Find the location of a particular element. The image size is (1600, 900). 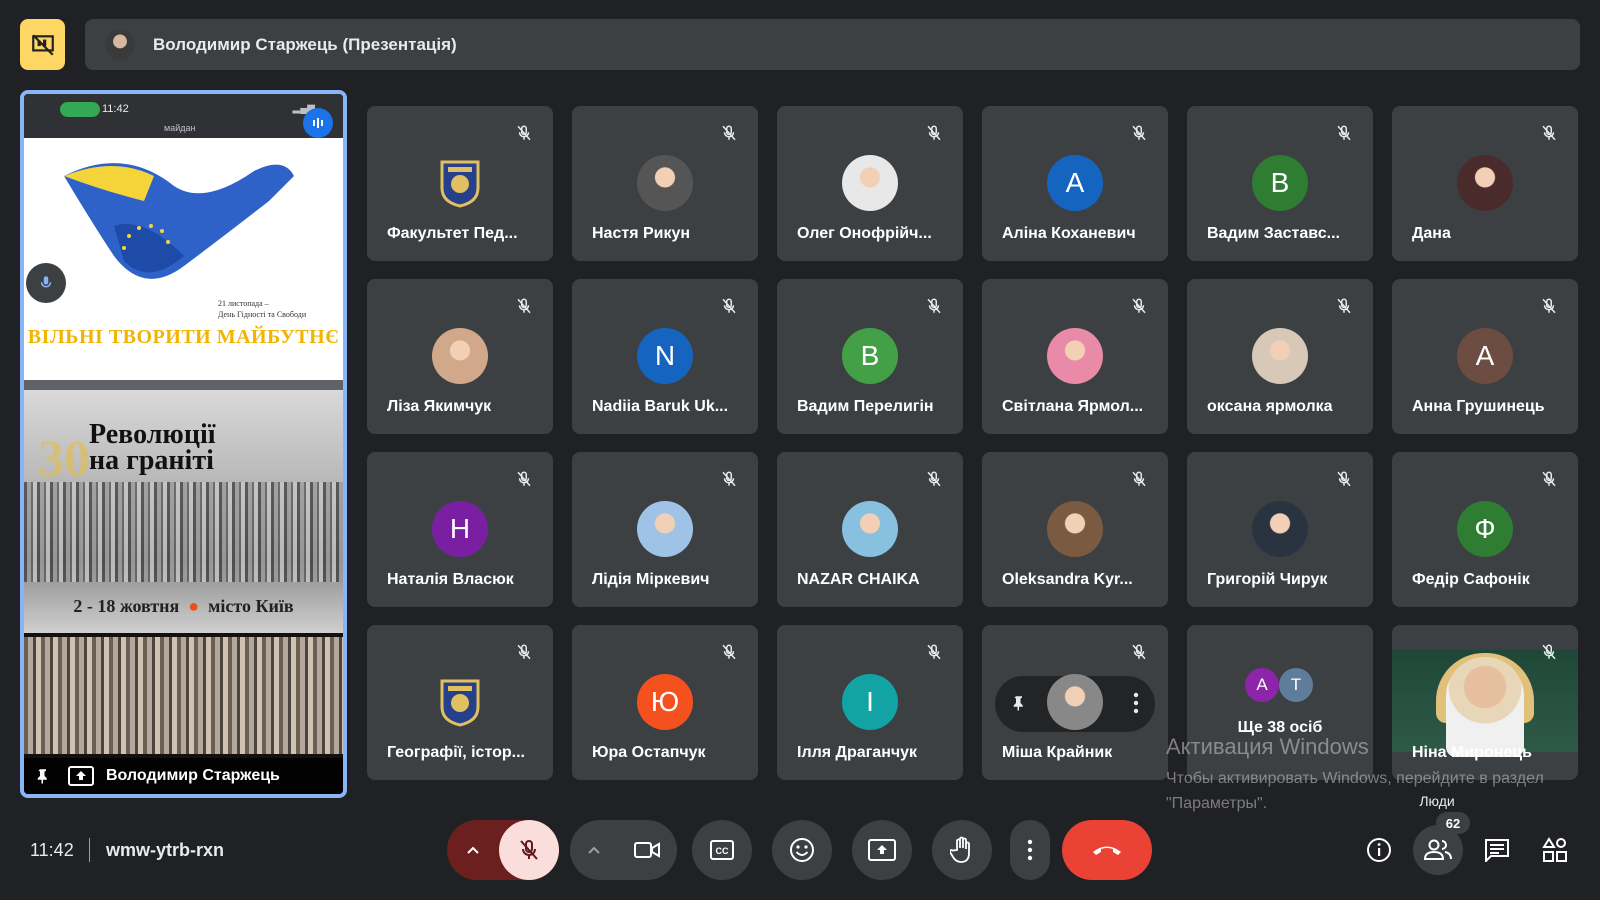

people-tooltip: Люди is located at coordinates (1437, 801).